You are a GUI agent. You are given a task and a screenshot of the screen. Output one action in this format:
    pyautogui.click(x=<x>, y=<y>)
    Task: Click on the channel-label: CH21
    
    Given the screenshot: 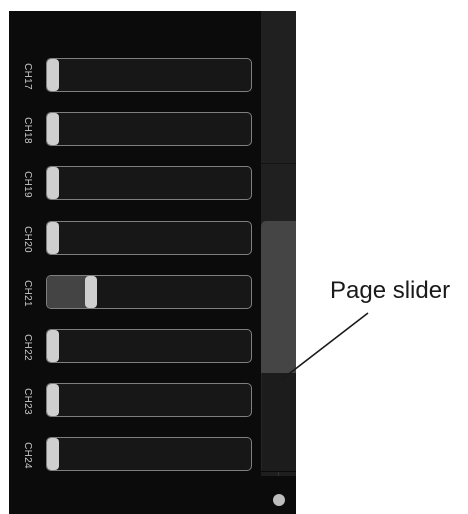 What is the action you would take?
    pyautogui.click(x=27, y=293)
    